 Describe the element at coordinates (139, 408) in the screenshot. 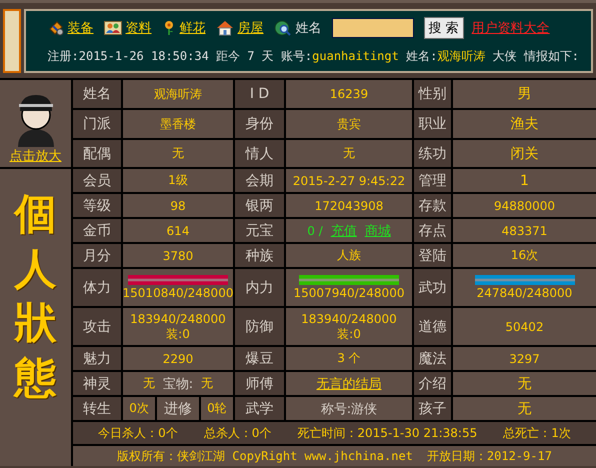

I see `field-value: 0次` at that location.